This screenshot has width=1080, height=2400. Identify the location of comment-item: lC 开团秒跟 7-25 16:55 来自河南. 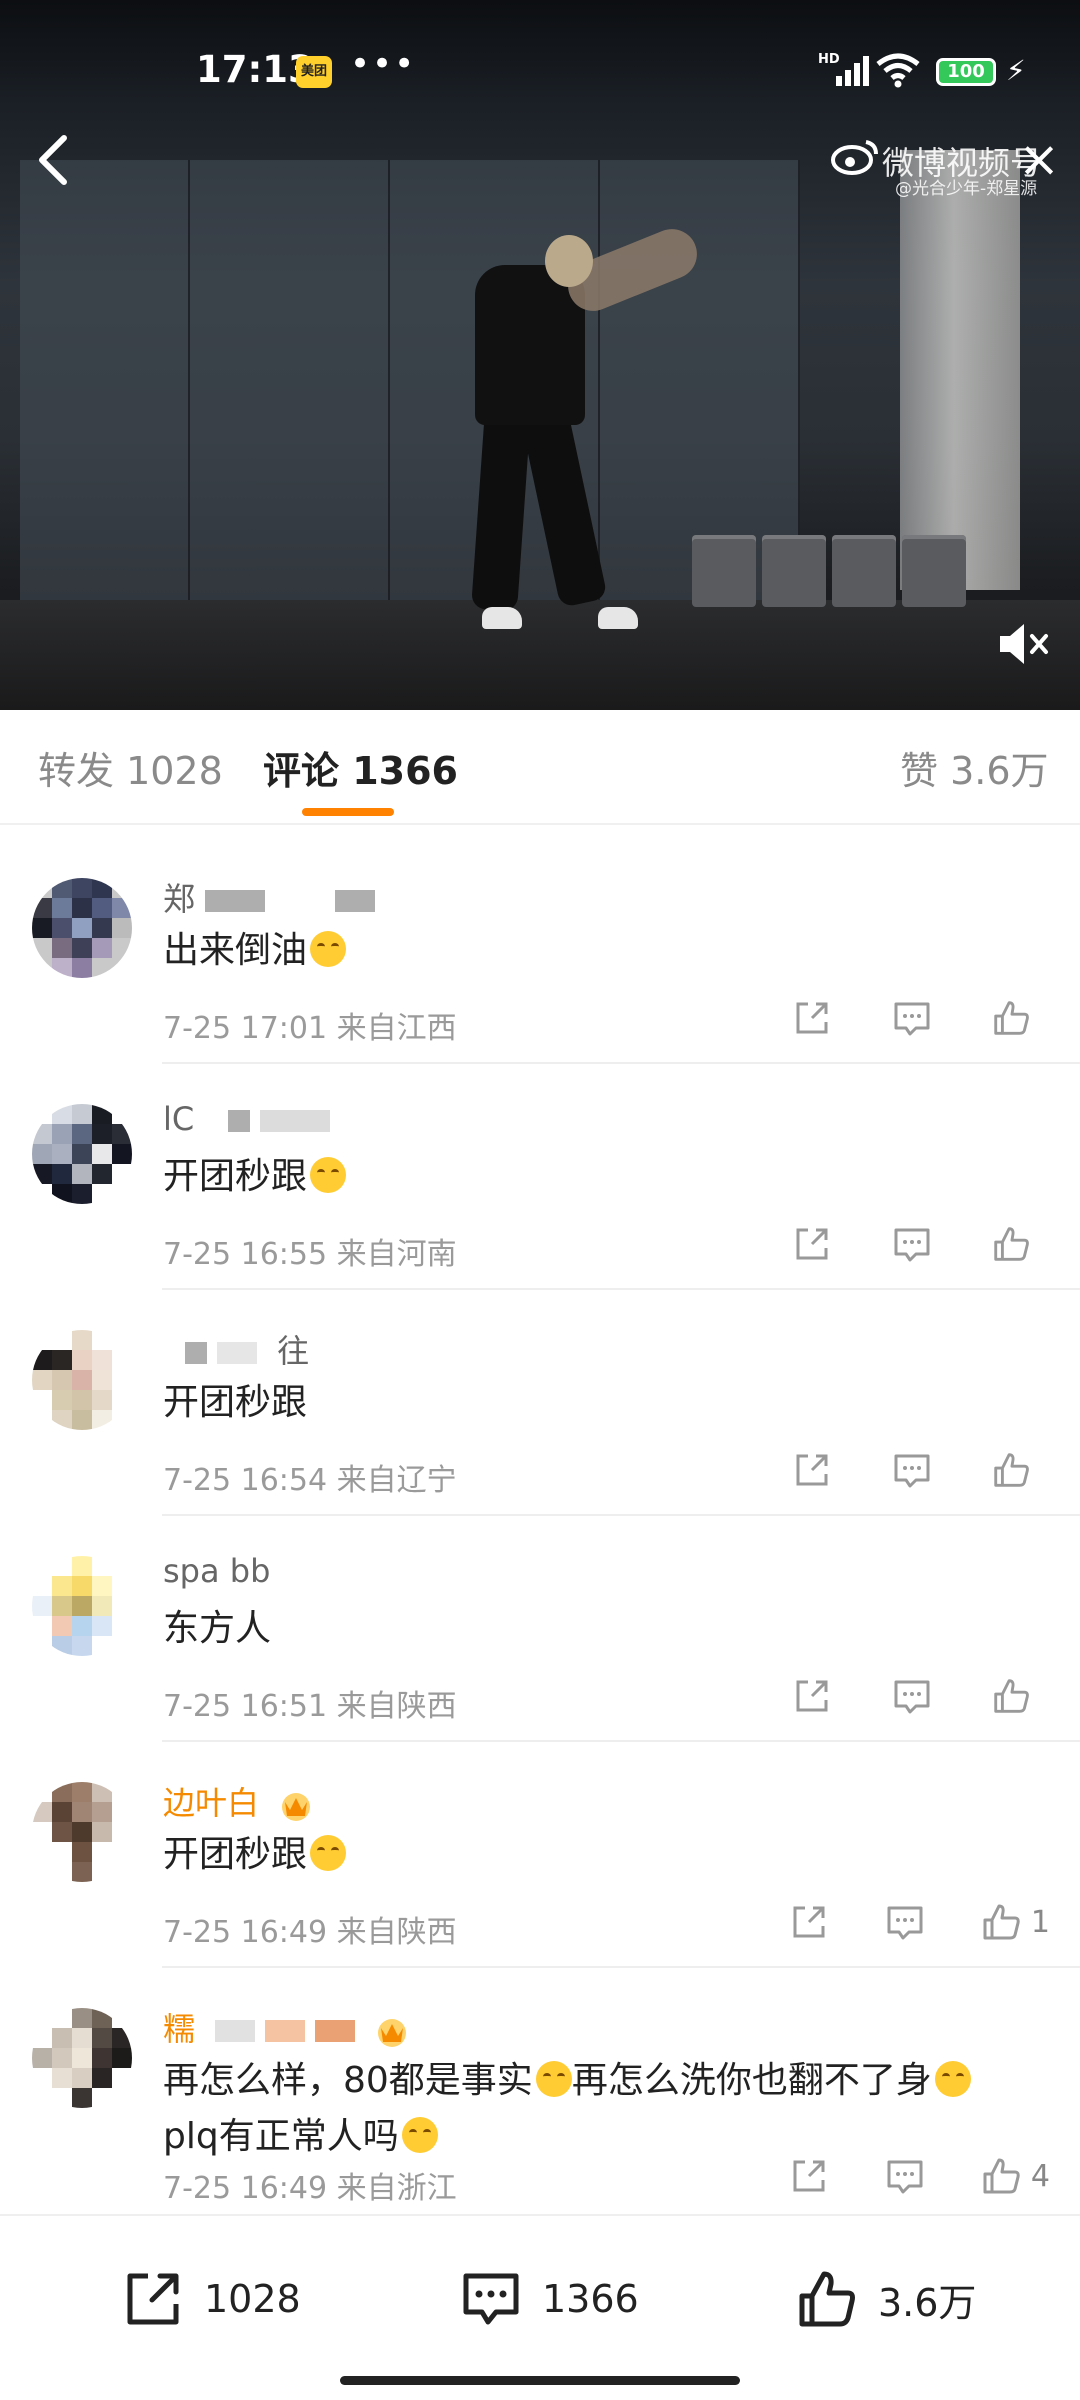
(540, 1177).